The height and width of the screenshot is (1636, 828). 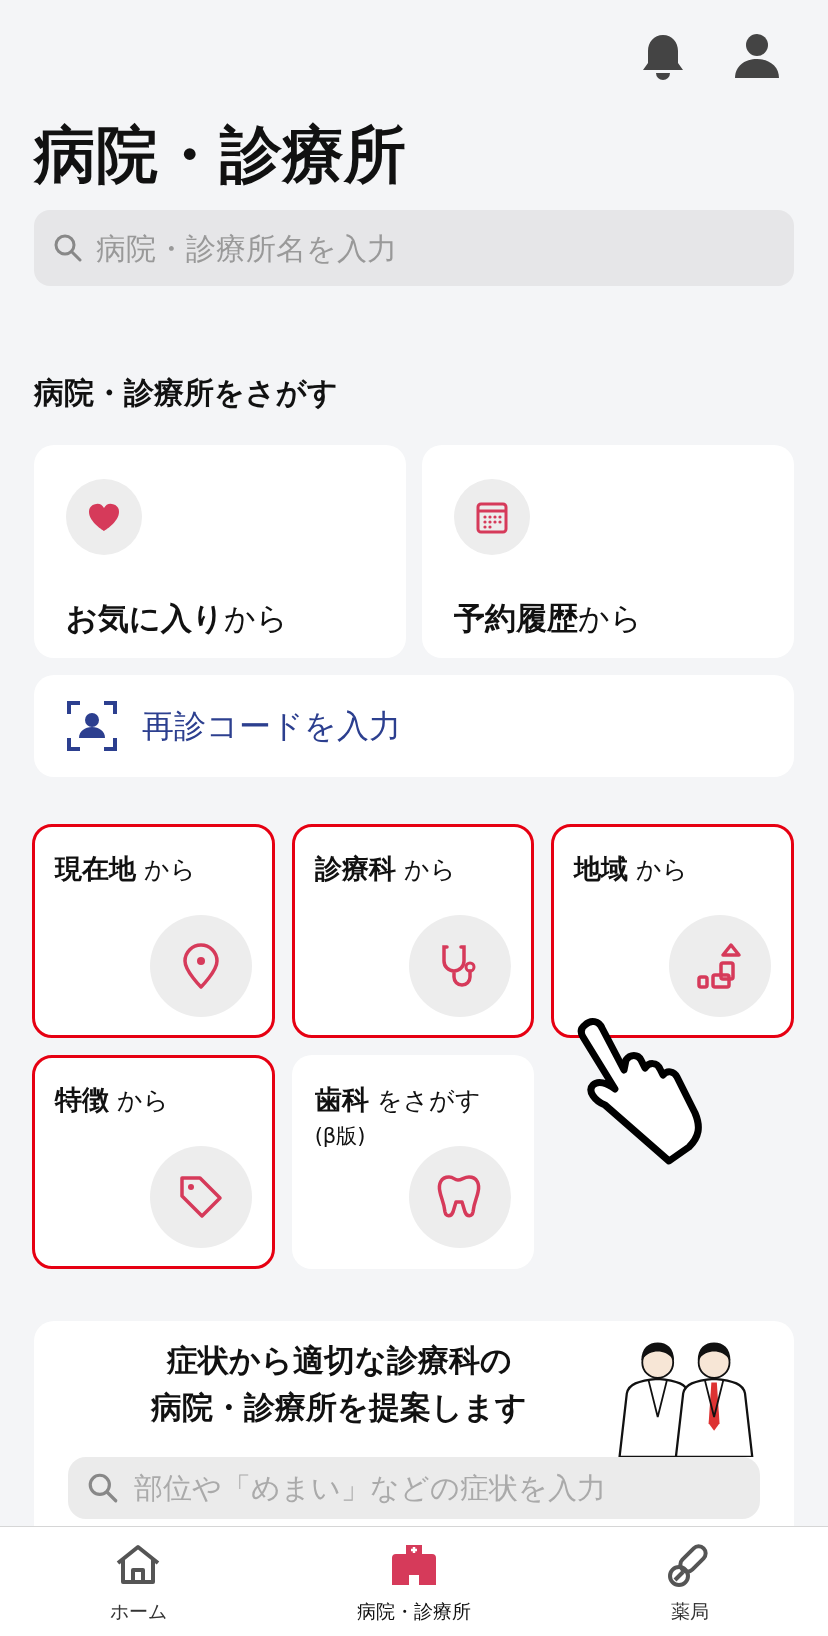 What do you see at coordinates (757, 56) in the screenshot?
I see `user-icon` at bounding box center [757, 56].